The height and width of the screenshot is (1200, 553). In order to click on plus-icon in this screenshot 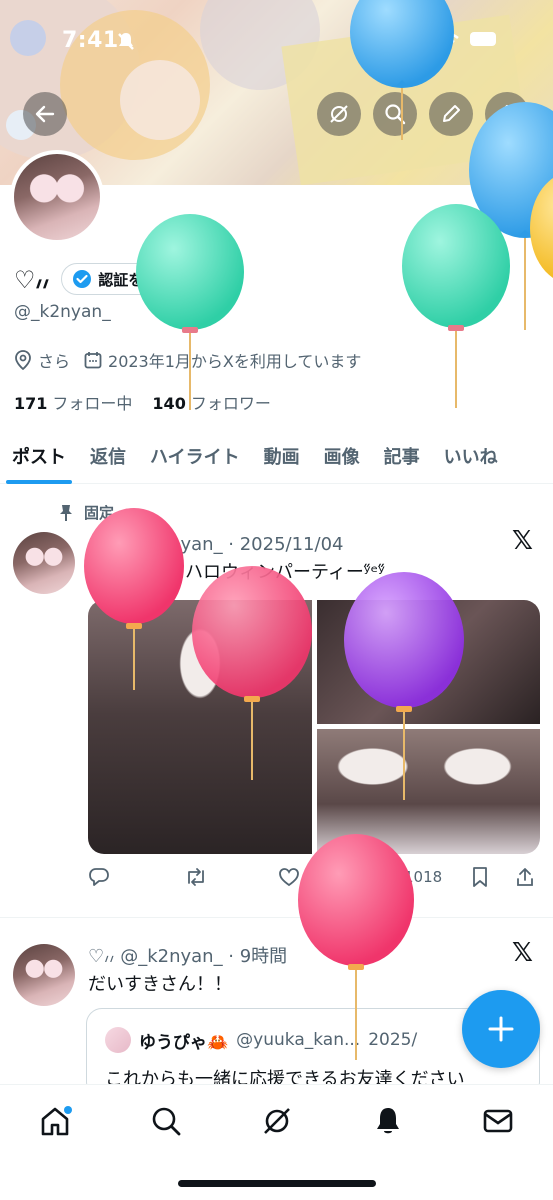, I will do `click(501, 1029)`.